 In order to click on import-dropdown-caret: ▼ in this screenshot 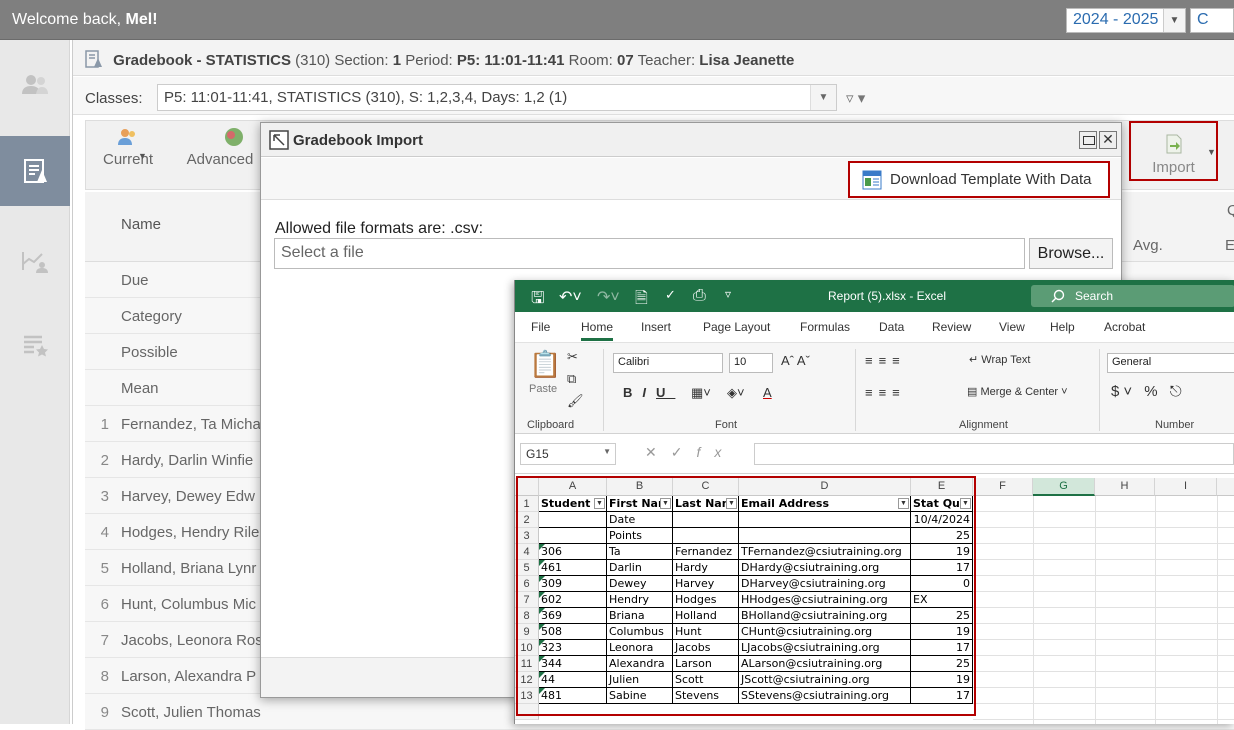, I will do `click(1211, 152)`.